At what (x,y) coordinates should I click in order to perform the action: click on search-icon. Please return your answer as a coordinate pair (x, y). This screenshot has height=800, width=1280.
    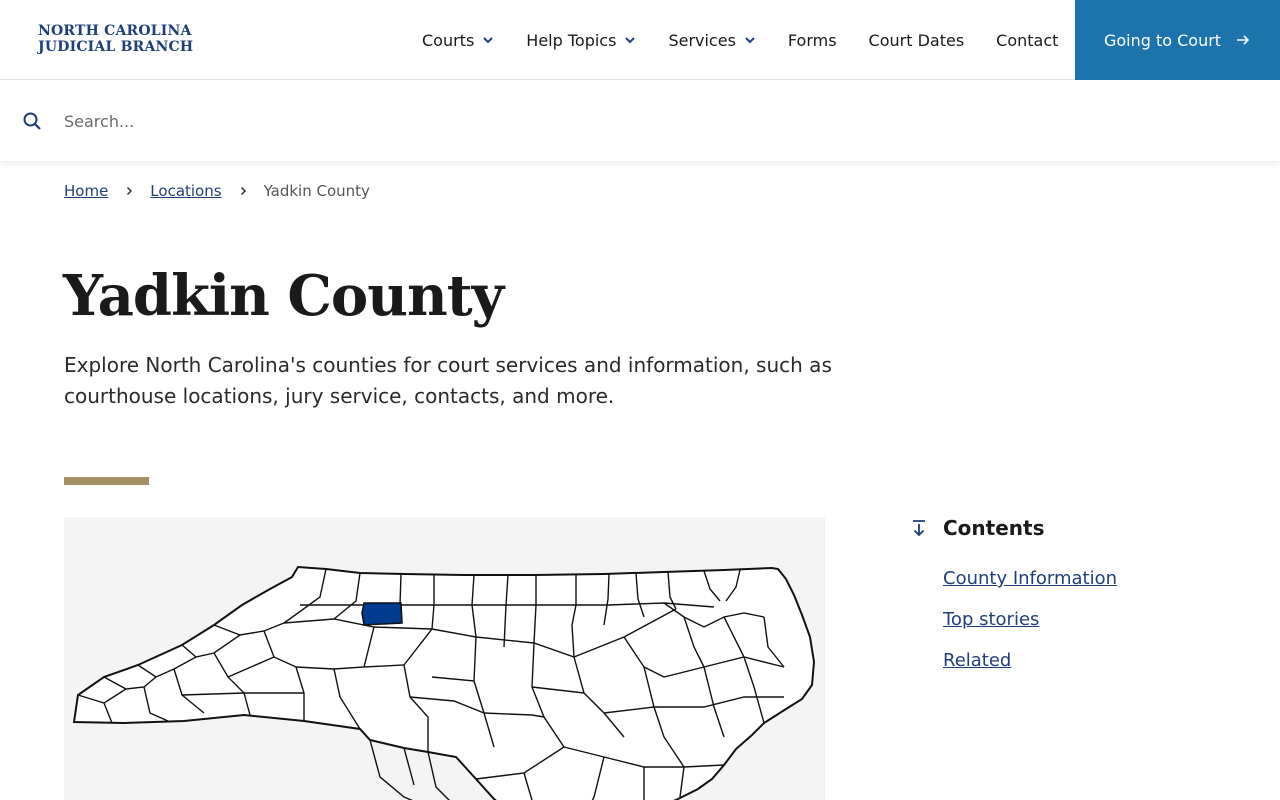
    Looking at the image, I should click on (32, 121).